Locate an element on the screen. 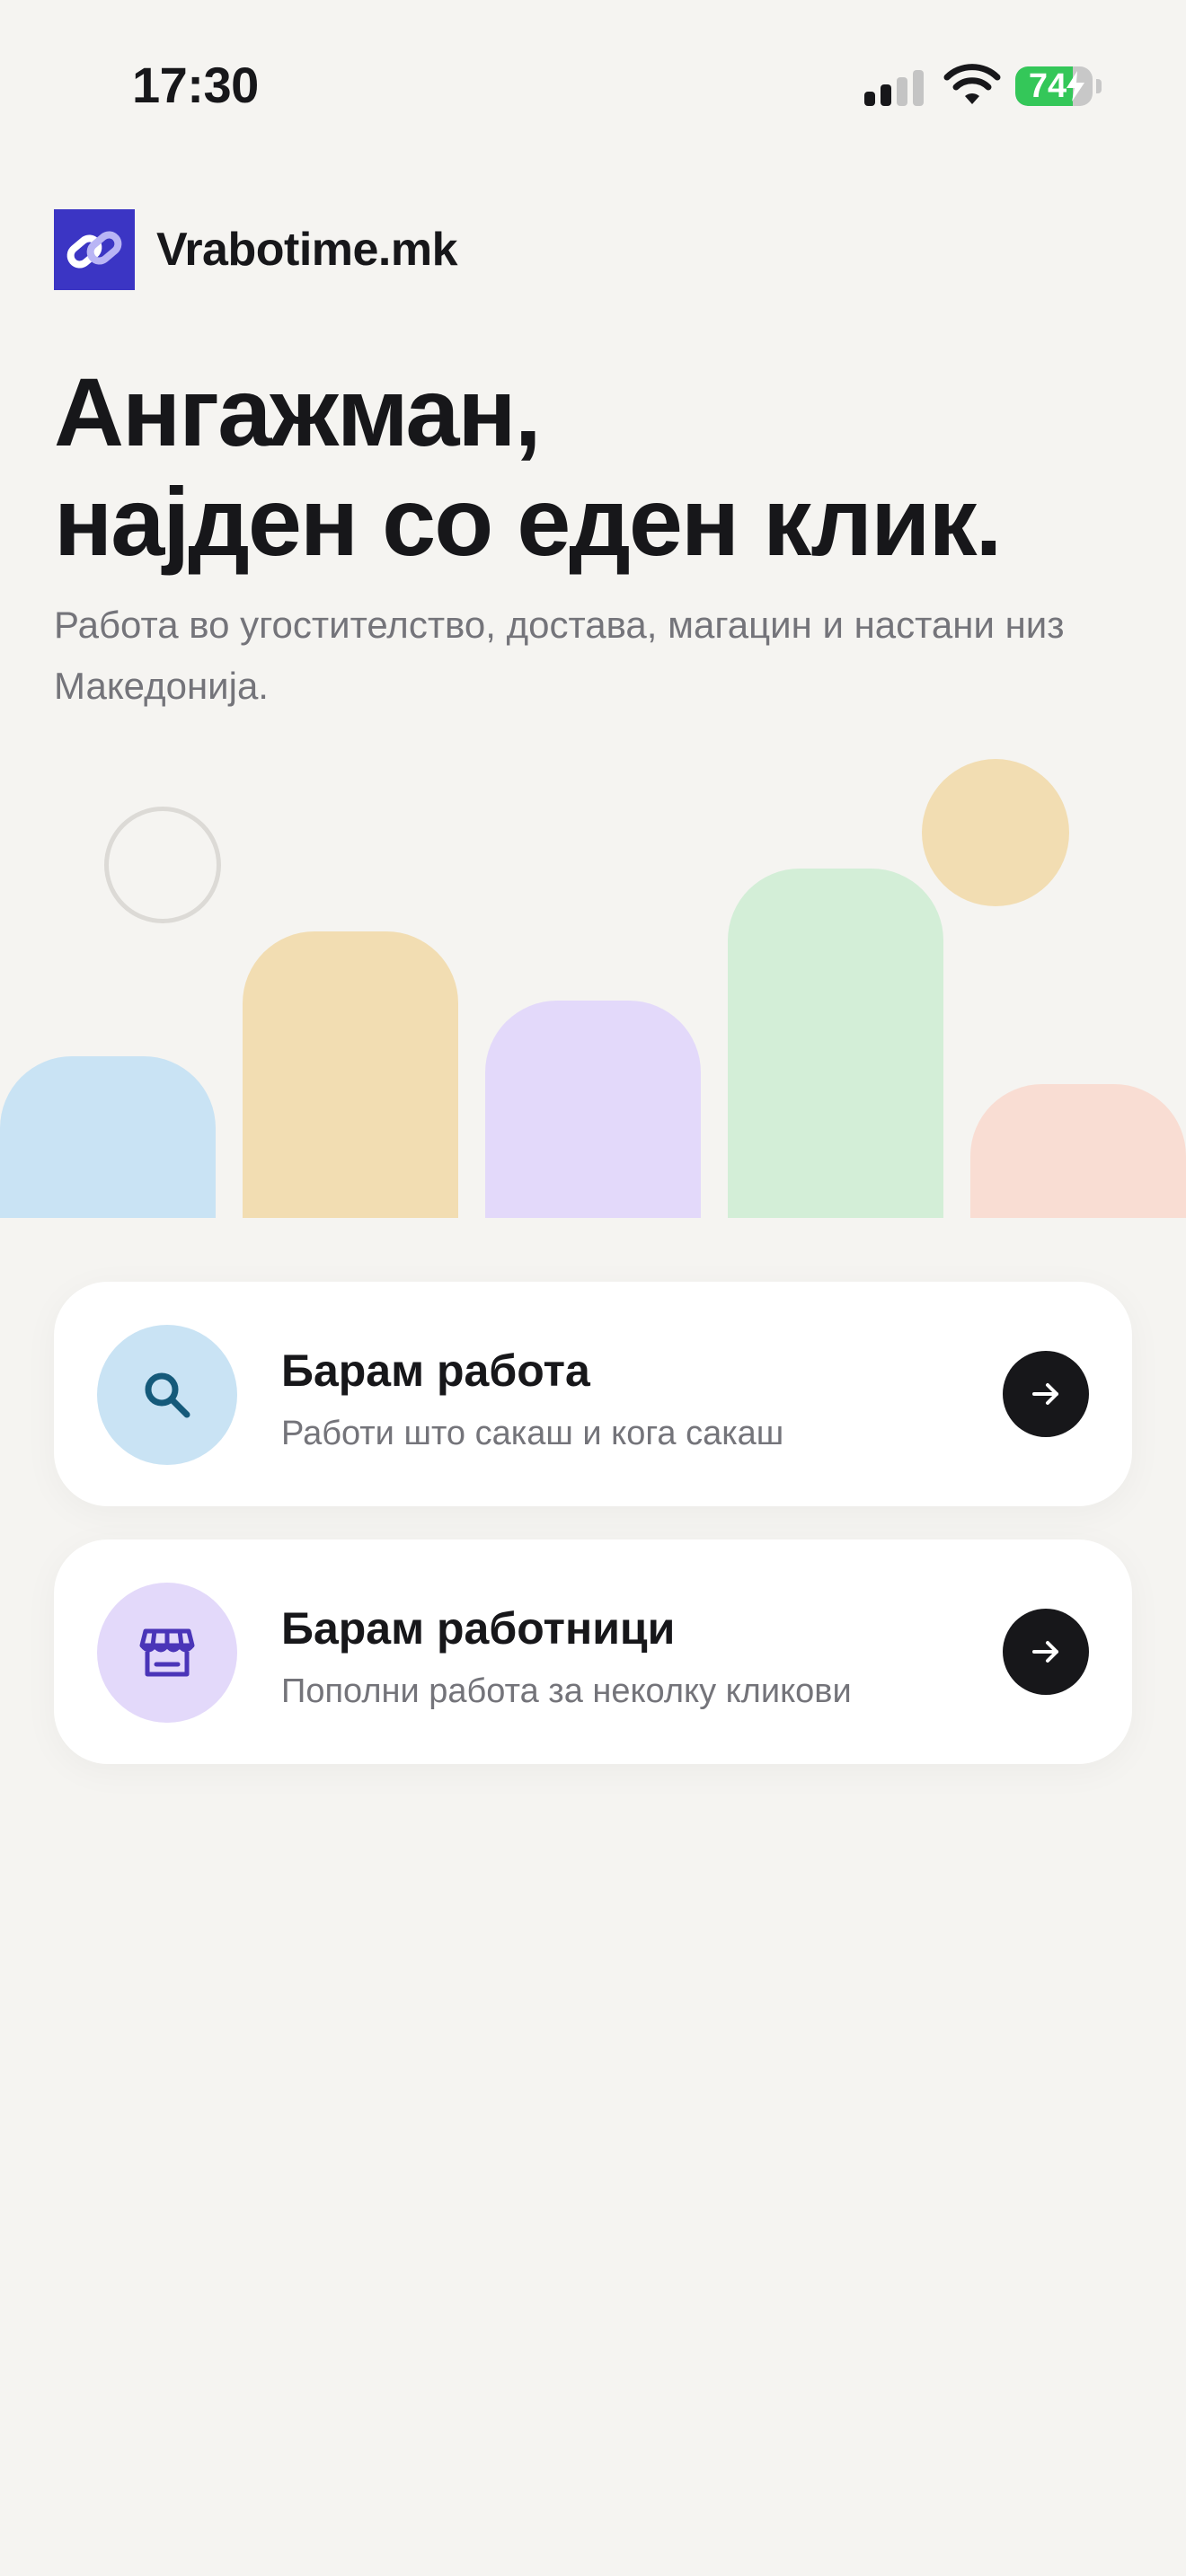 This screenshot has width=1186, height=2576. find-workers-title: Барам работници is located at coordinates (478, 1628).